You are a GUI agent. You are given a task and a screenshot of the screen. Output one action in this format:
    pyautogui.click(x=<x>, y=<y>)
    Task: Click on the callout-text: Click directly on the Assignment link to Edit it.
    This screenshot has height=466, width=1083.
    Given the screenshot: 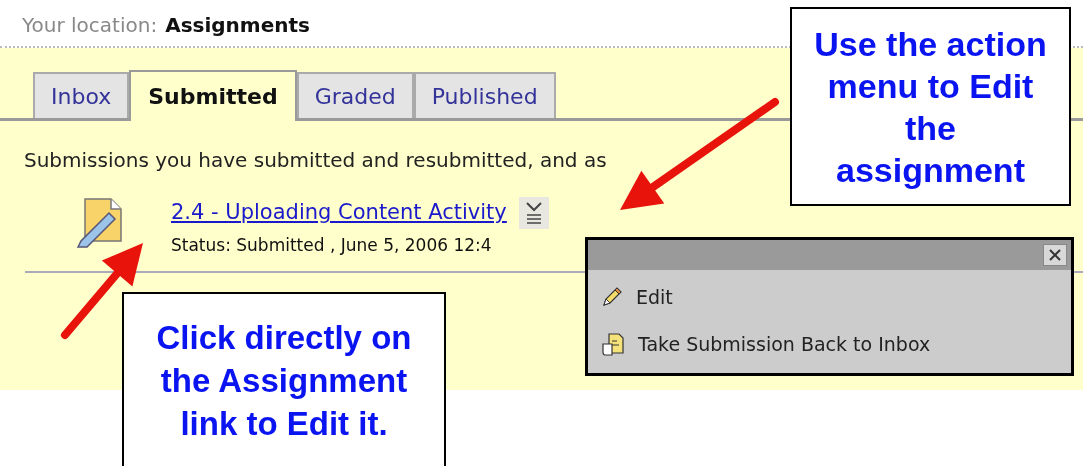 What is the action you would take?
    pyautogui.click(x=284, y=381)
    